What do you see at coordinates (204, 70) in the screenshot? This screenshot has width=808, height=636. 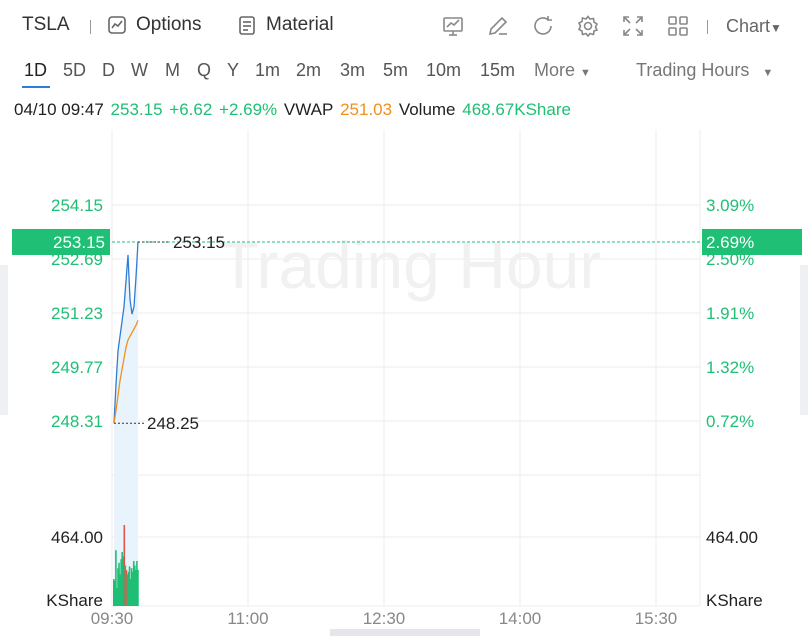 I see `timeframe-tab-q: Q` at bounding box center [204, 70].